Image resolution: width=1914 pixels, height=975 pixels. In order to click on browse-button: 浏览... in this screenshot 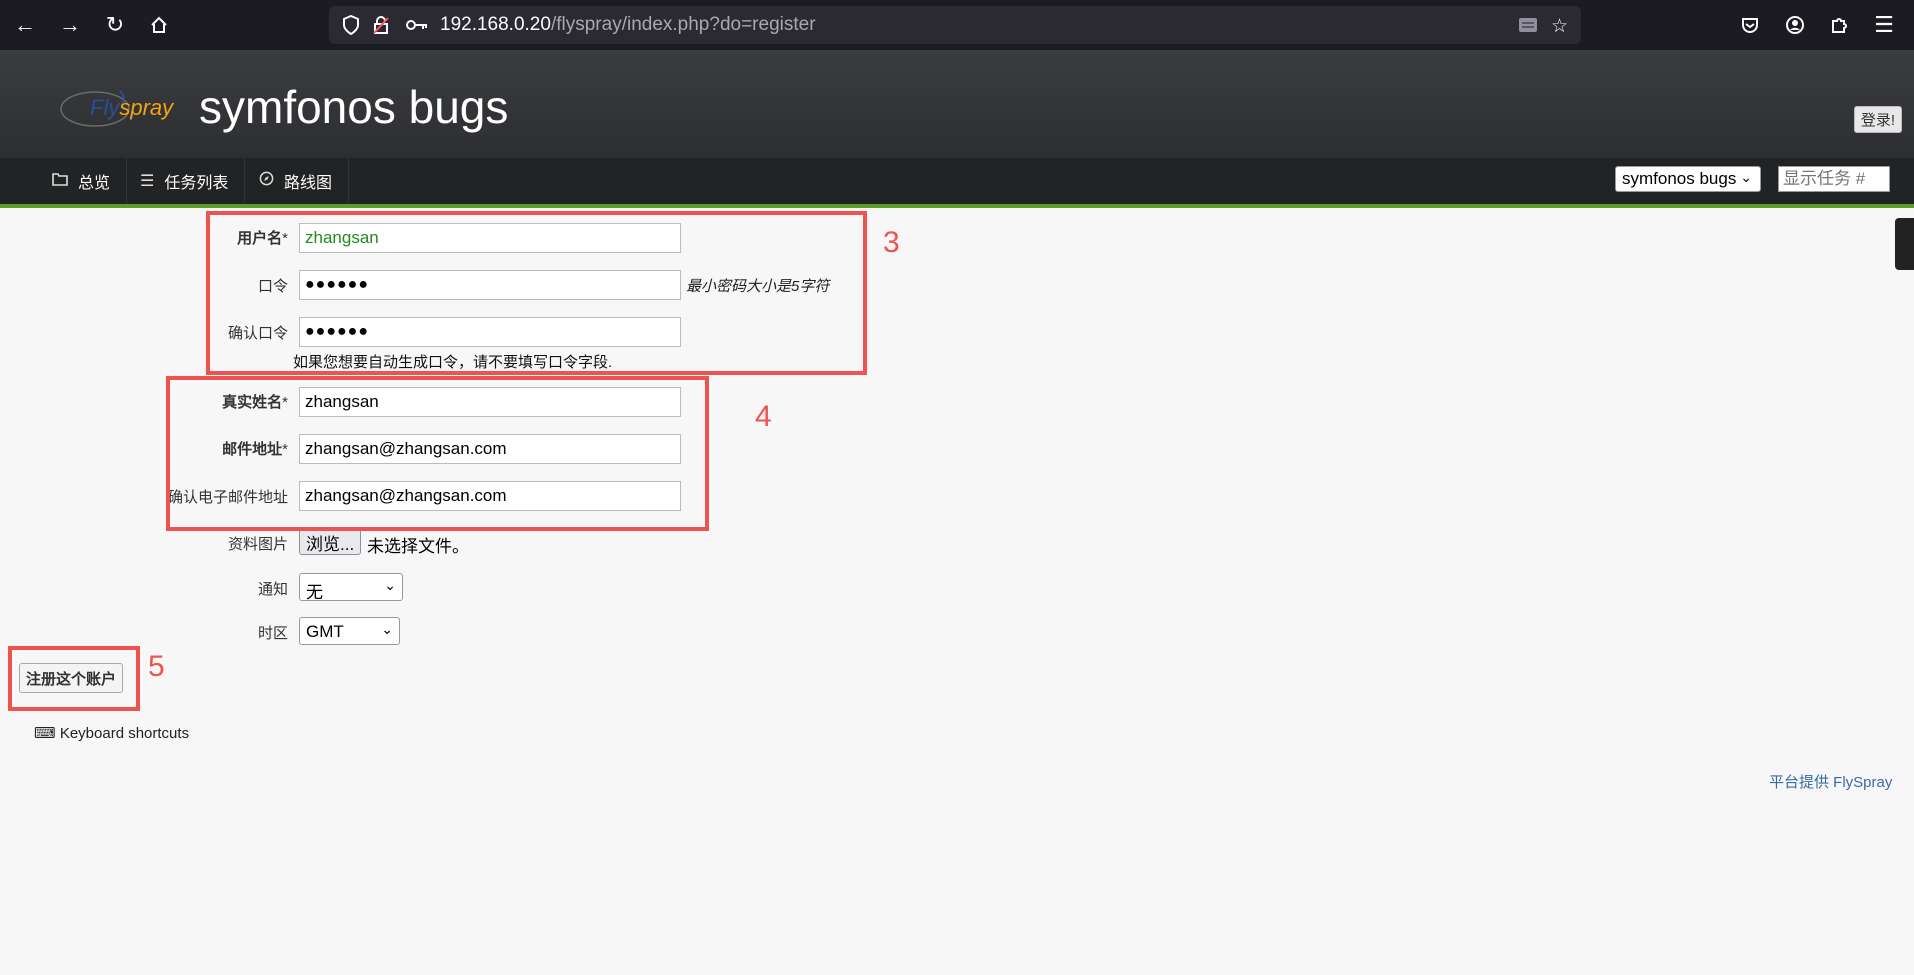, I will do `click(330, 542)`.